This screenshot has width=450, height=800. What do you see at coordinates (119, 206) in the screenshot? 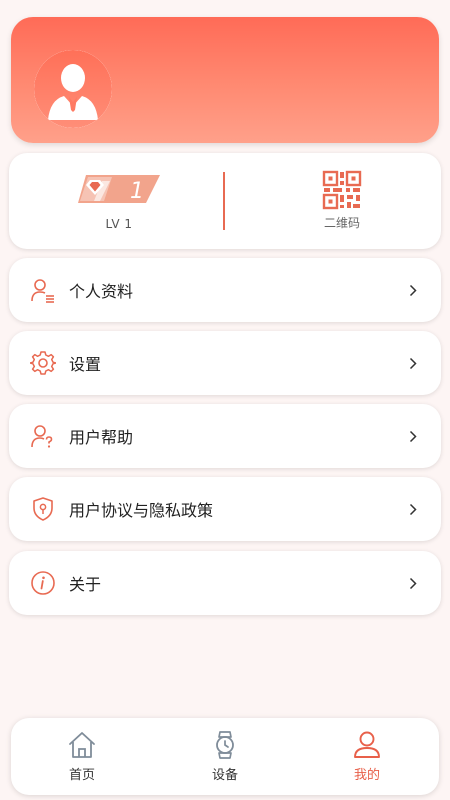
I see `level-badge: 1 LV 1` at bounding box center [119, 206].